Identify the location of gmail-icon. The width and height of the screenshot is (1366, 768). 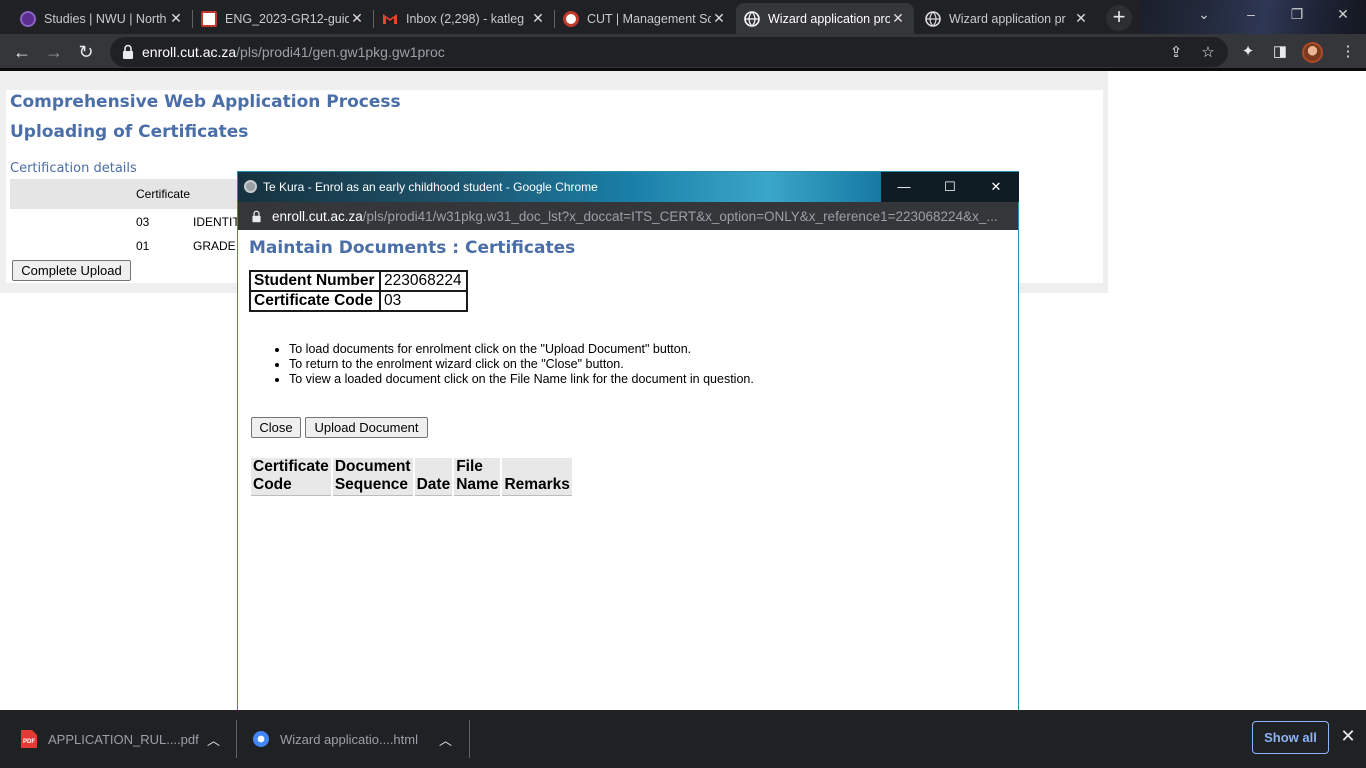
(390, 19).